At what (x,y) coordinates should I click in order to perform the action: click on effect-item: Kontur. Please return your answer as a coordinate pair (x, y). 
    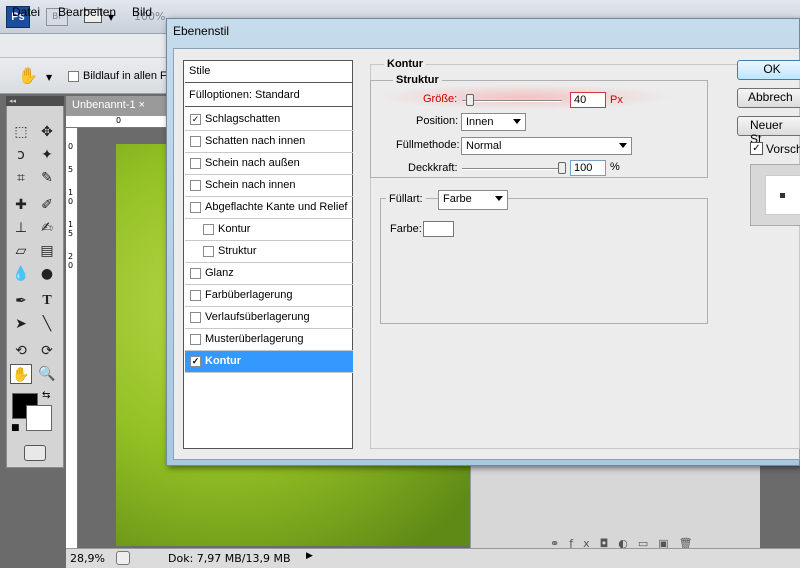
    Looking at the image, I should click on (269, 230).